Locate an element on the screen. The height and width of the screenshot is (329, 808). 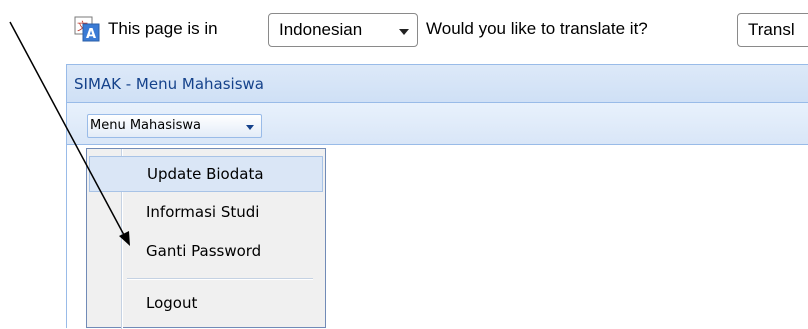
language-select: Indonesian is located at coordinates (343, 30).